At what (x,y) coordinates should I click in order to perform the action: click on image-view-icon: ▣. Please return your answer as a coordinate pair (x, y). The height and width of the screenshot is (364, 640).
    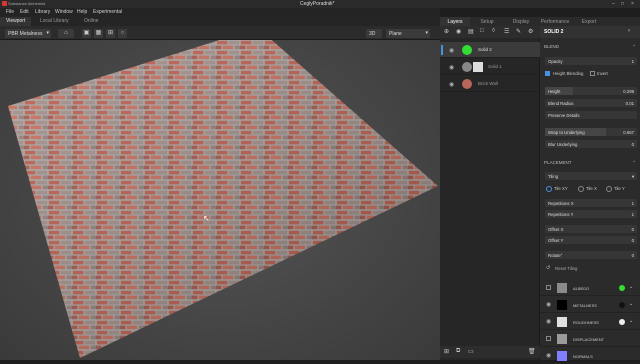
    Looking at the image, I should click on (86, 33).